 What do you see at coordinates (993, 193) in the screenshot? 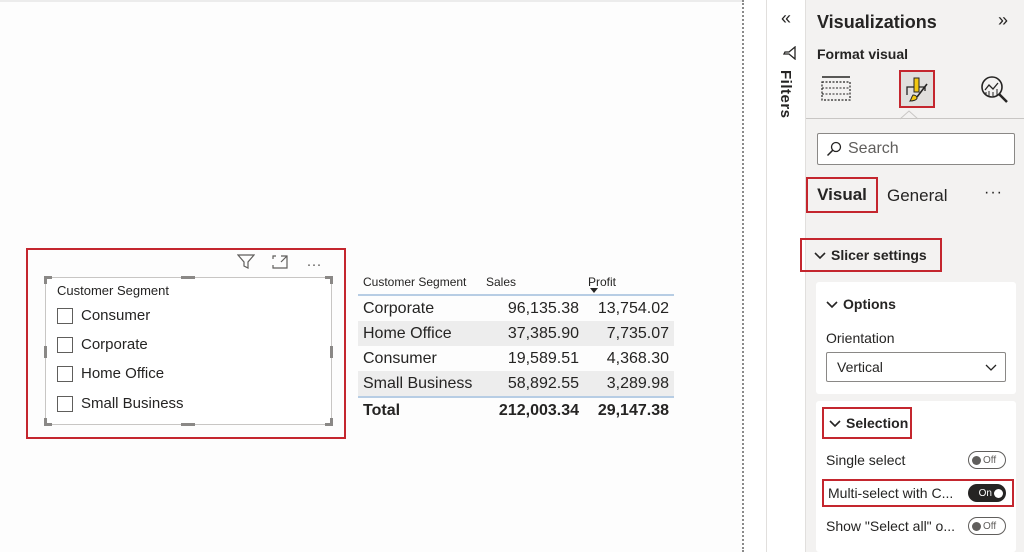
I see `more-options-button: ···` at bounding box center [993, 193].